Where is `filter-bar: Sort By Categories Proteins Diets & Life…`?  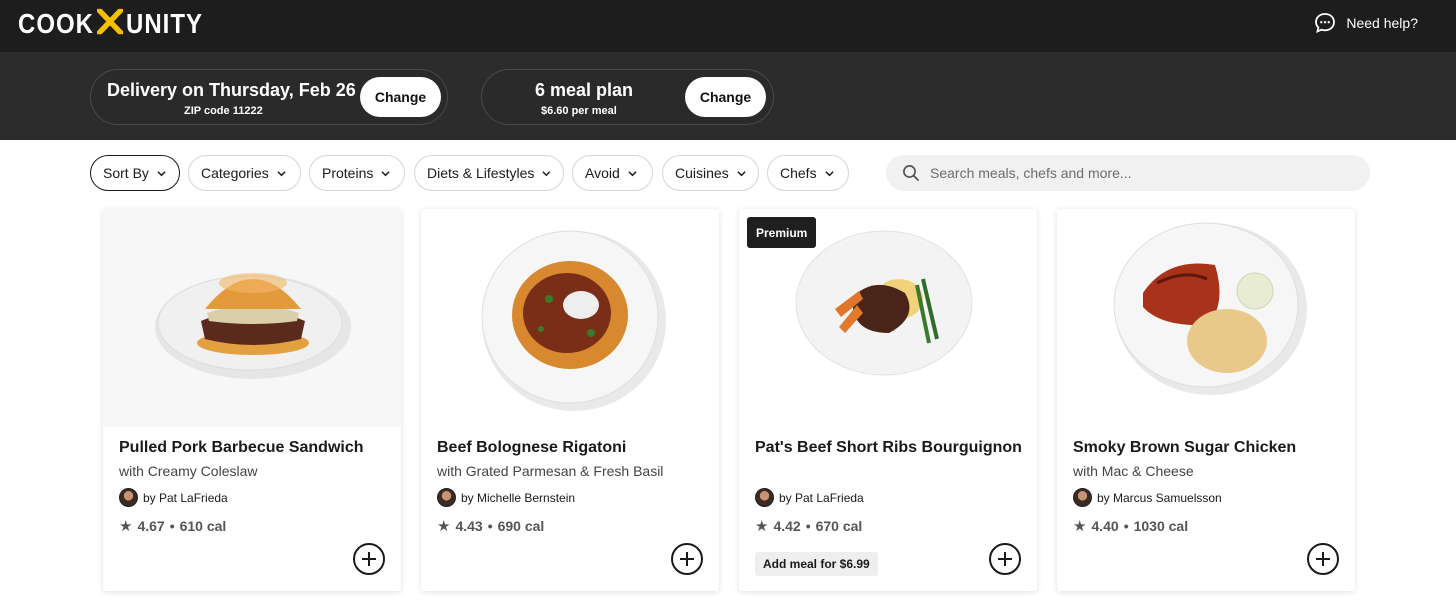 filter-bar: Sort By Categories Proteins Diets & Life… is located at coordinates (728, 173).